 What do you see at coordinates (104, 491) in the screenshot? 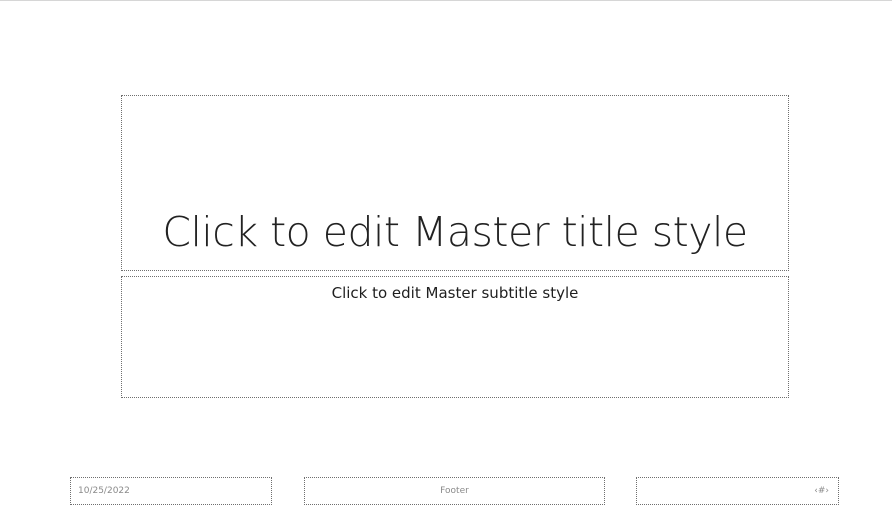
I see `date-text: 10/25/2022` at bounding box center [104, 491].